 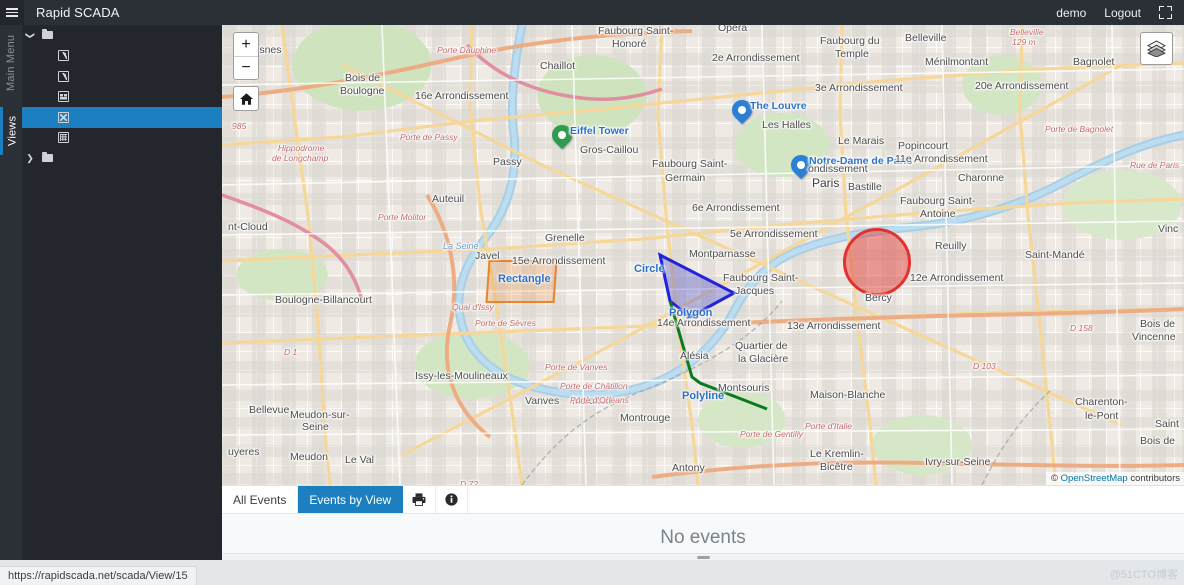 I want to click on chevron-down-icon: ❯, so click(x=30, y=35).